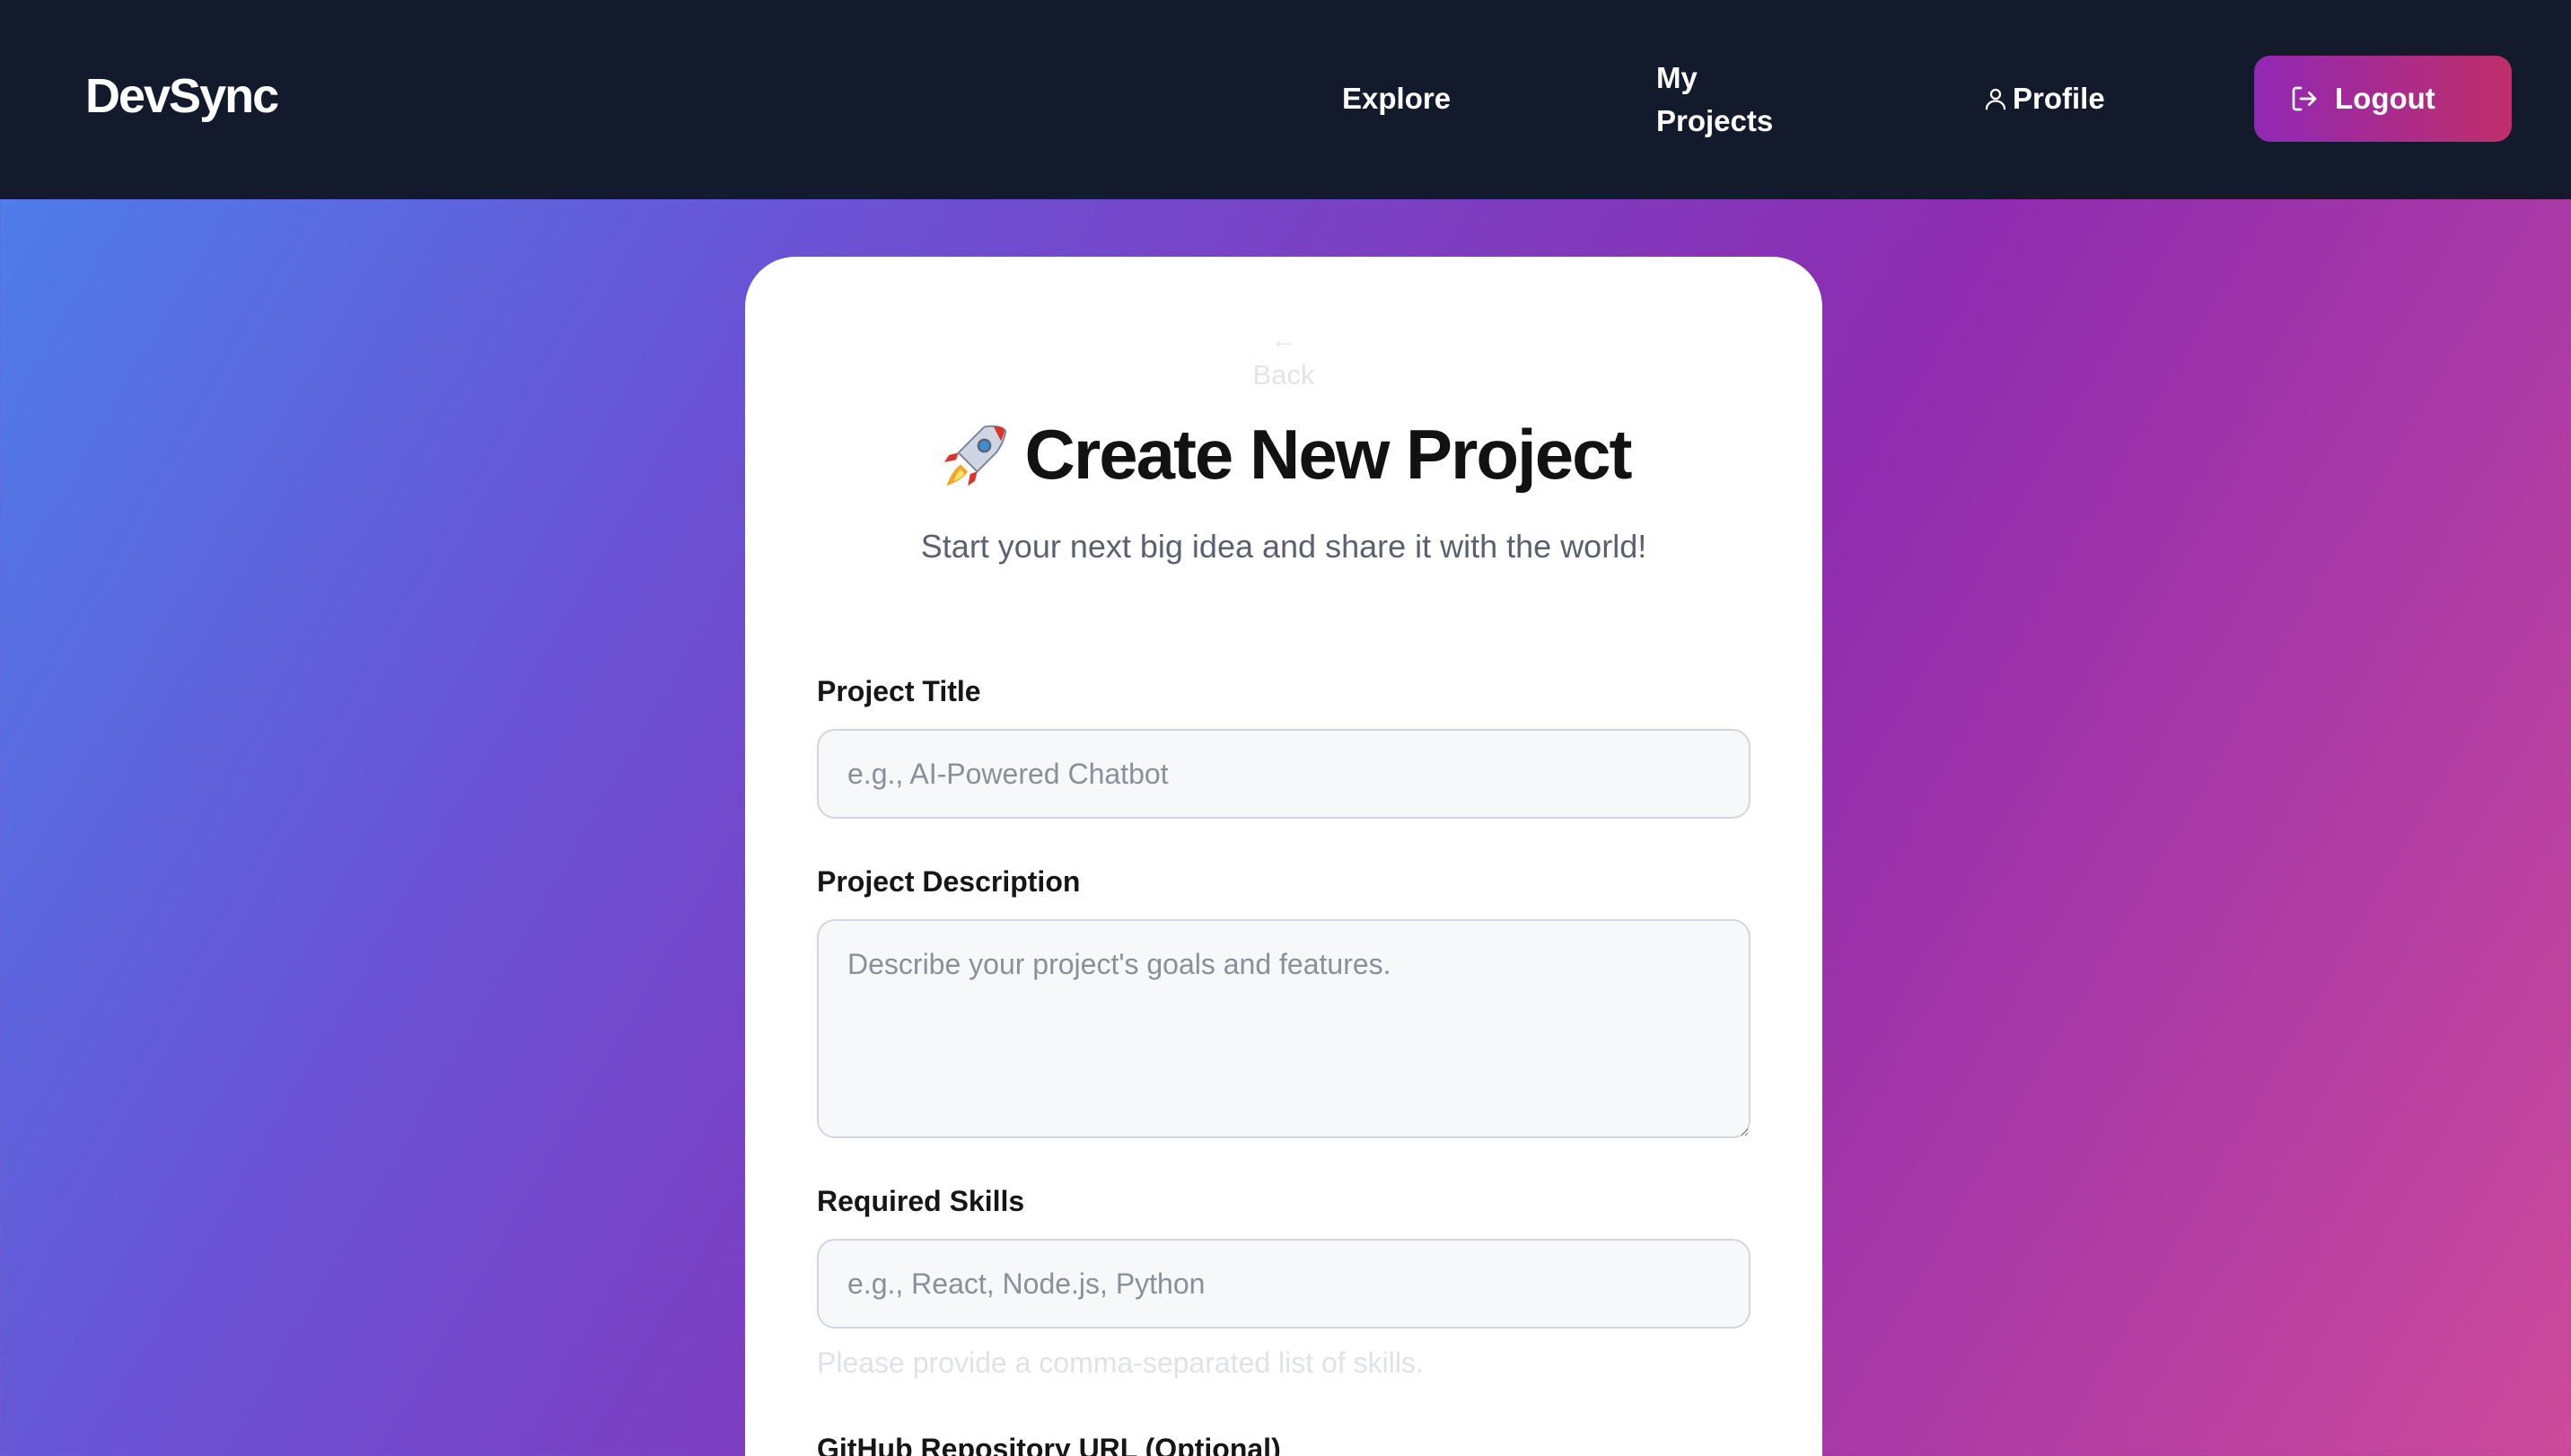  Describe the element at coordinates (2304, 98) in the screenshot. I see `logout-icon` at that location.